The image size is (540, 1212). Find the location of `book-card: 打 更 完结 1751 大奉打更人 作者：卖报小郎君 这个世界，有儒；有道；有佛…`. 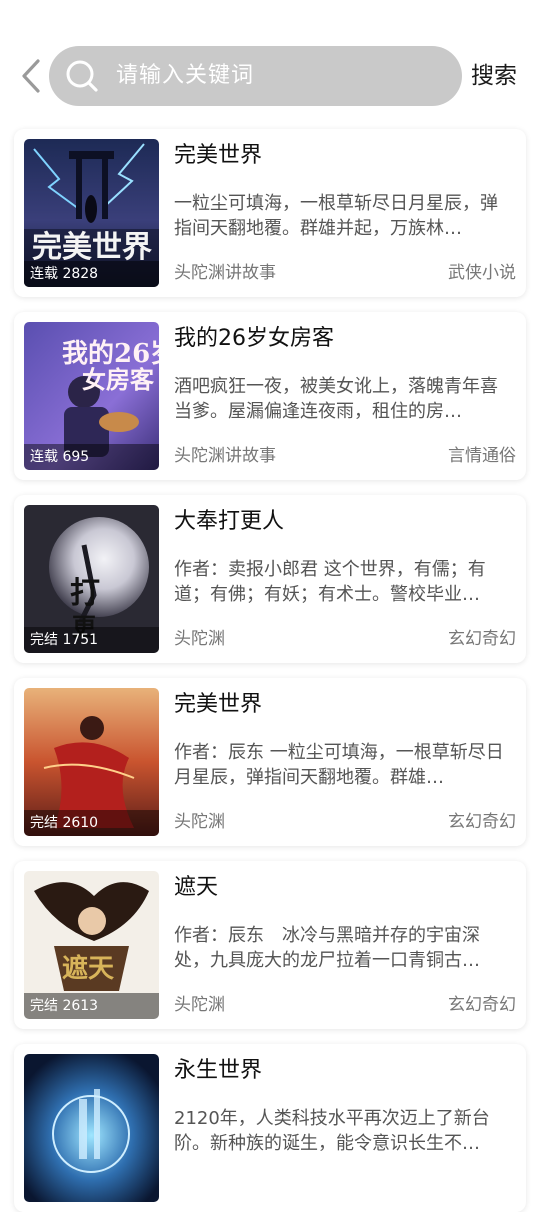

book-card: 打 更 完结 1751 大奉打更人 作者：卖报小郎君 这个世界，有儒；有道；有佛… is located at coordinates (270, 579).